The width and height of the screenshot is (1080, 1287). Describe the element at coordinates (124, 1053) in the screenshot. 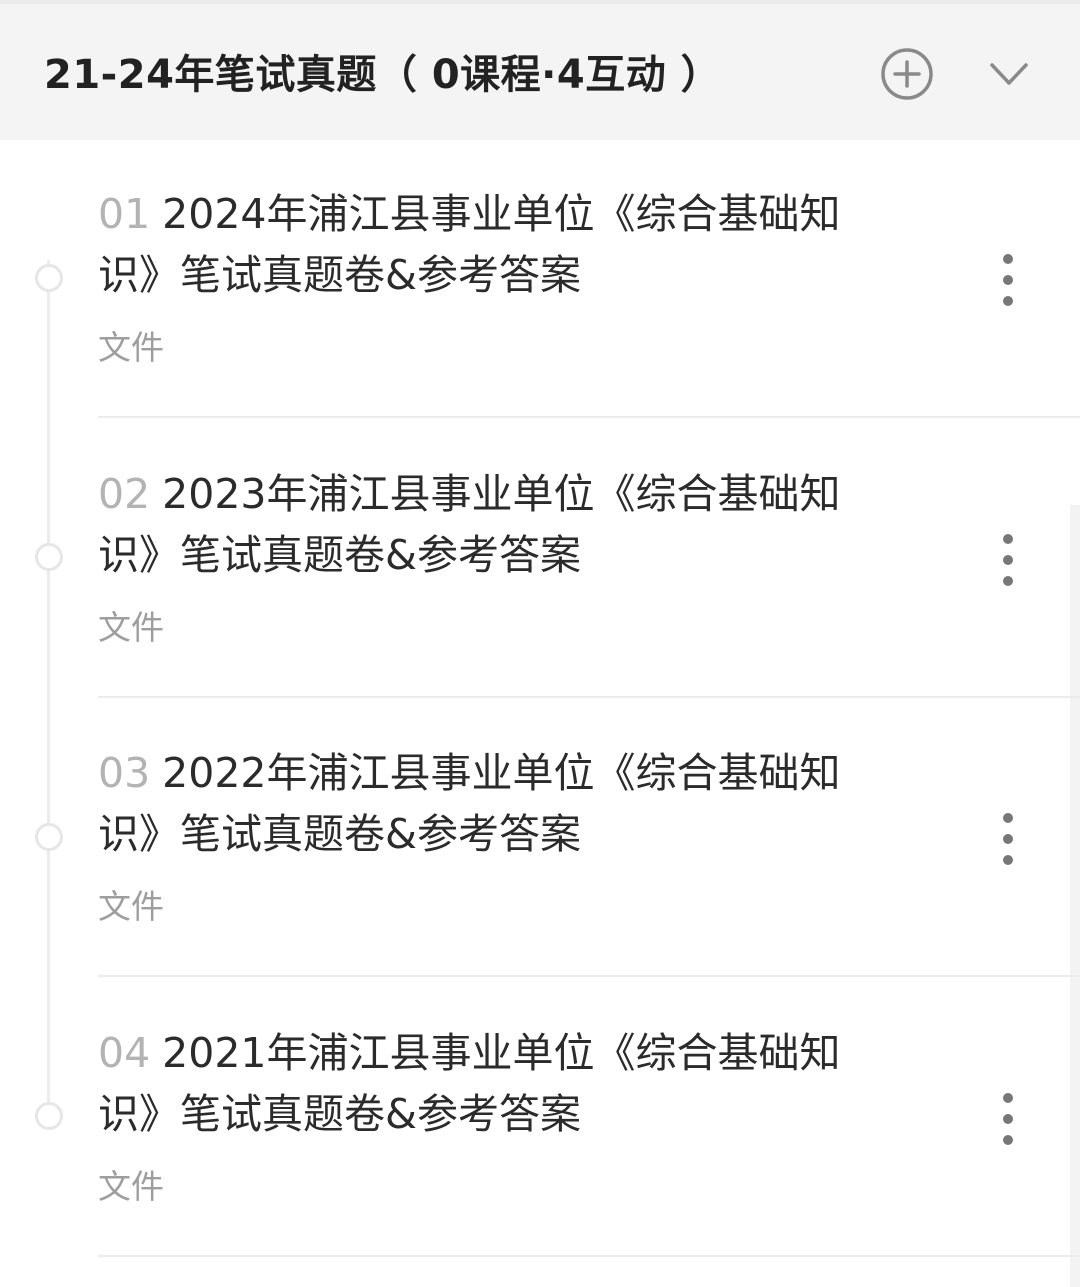

I see `item-number: 04` at that location.